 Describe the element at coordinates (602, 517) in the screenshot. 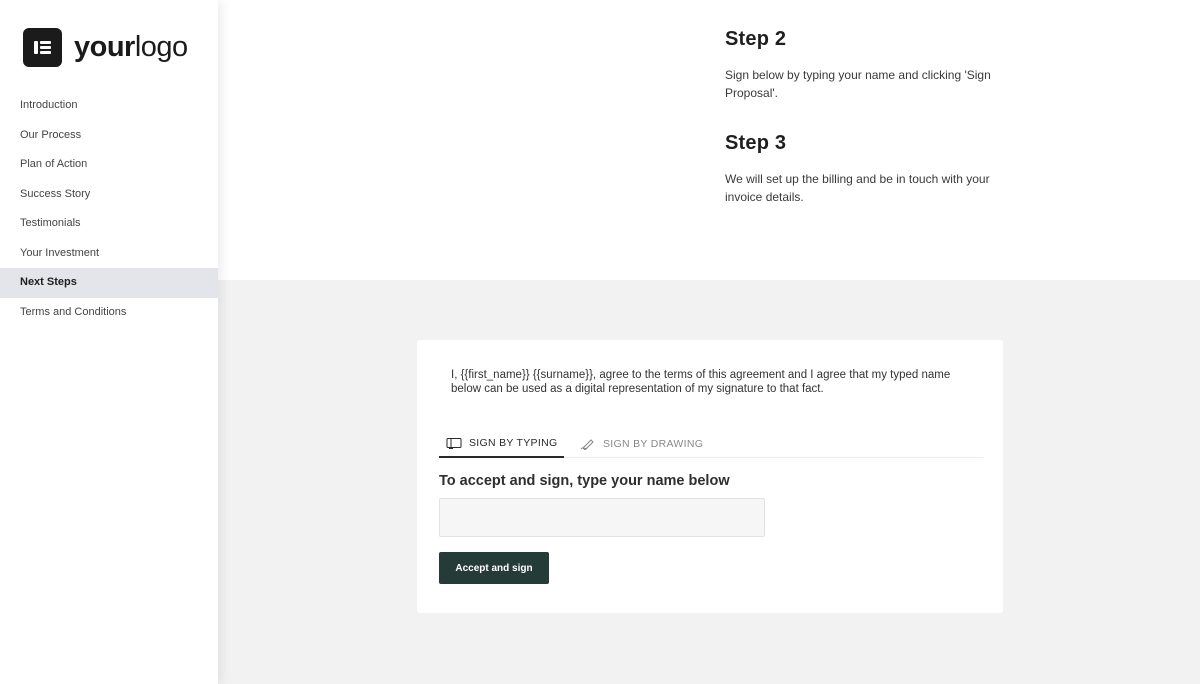

I see `signature-name-input` at that location.